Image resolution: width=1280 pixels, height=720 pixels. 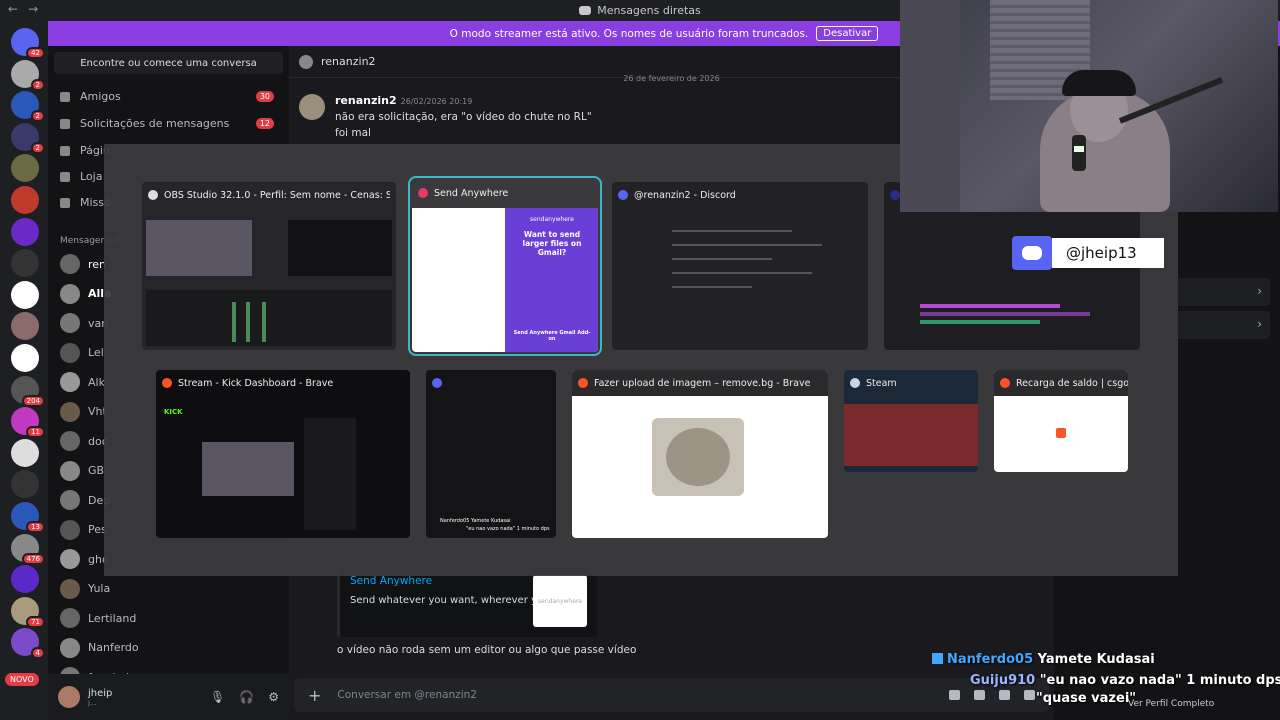 What do you see at coordinates (84, 323) in the screenshot?
I see `dm-item: van` at bounding box center [84, 323].